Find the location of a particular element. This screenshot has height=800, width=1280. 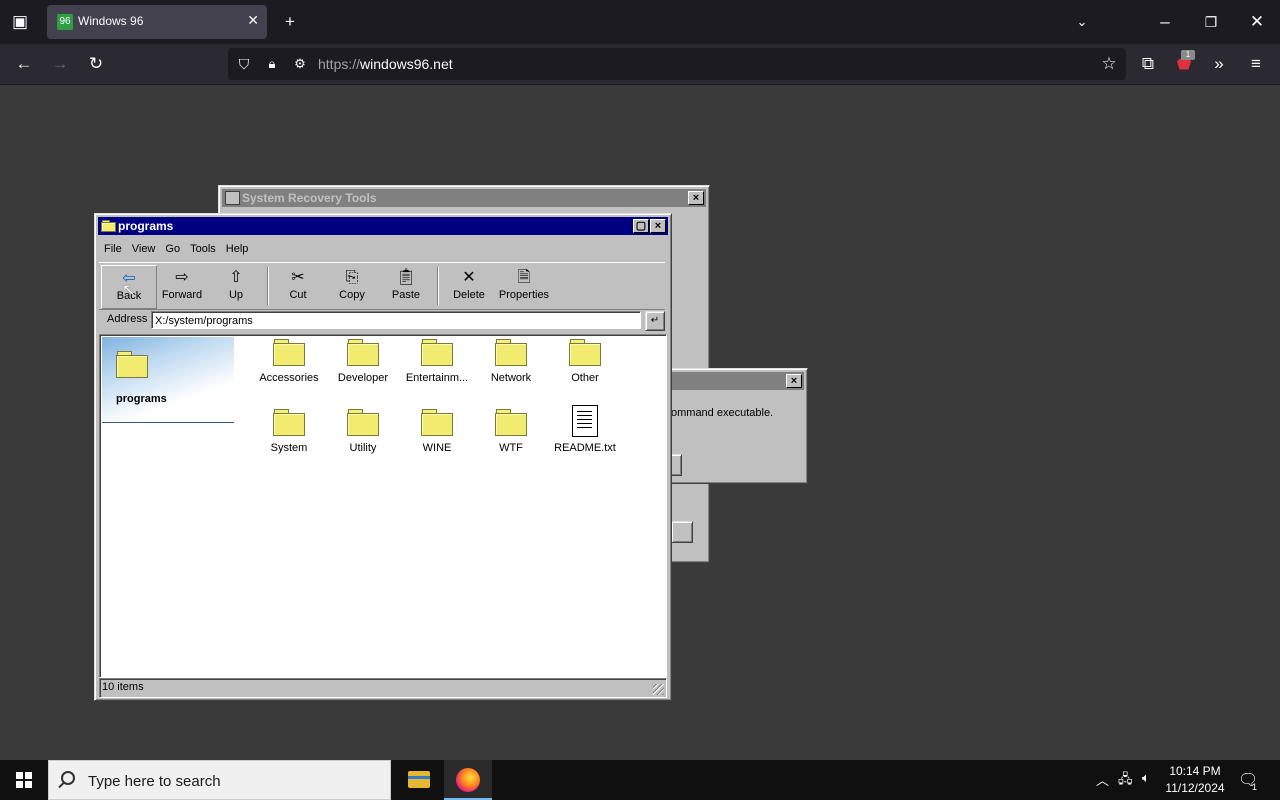

folder-item-system: System is located at coordinates (289, 431).